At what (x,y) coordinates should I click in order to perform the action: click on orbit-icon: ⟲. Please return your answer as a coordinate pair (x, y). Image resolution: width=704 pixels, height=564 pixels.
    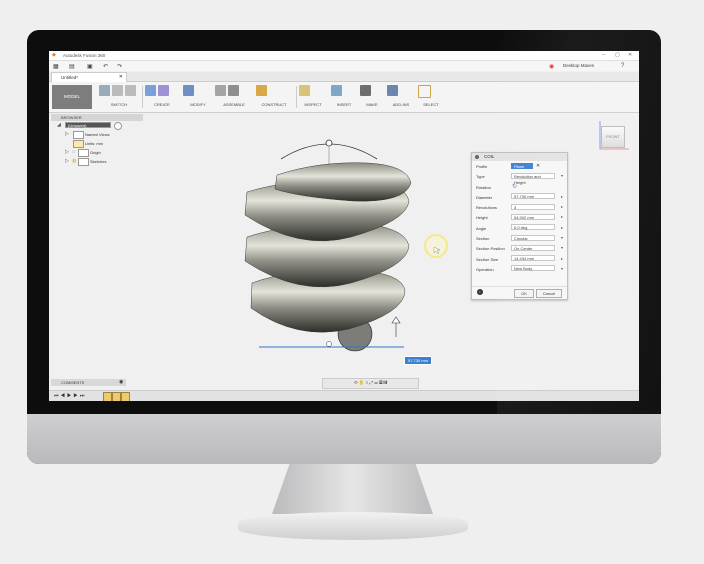
    Looking at the image, I should click on (356, 382).